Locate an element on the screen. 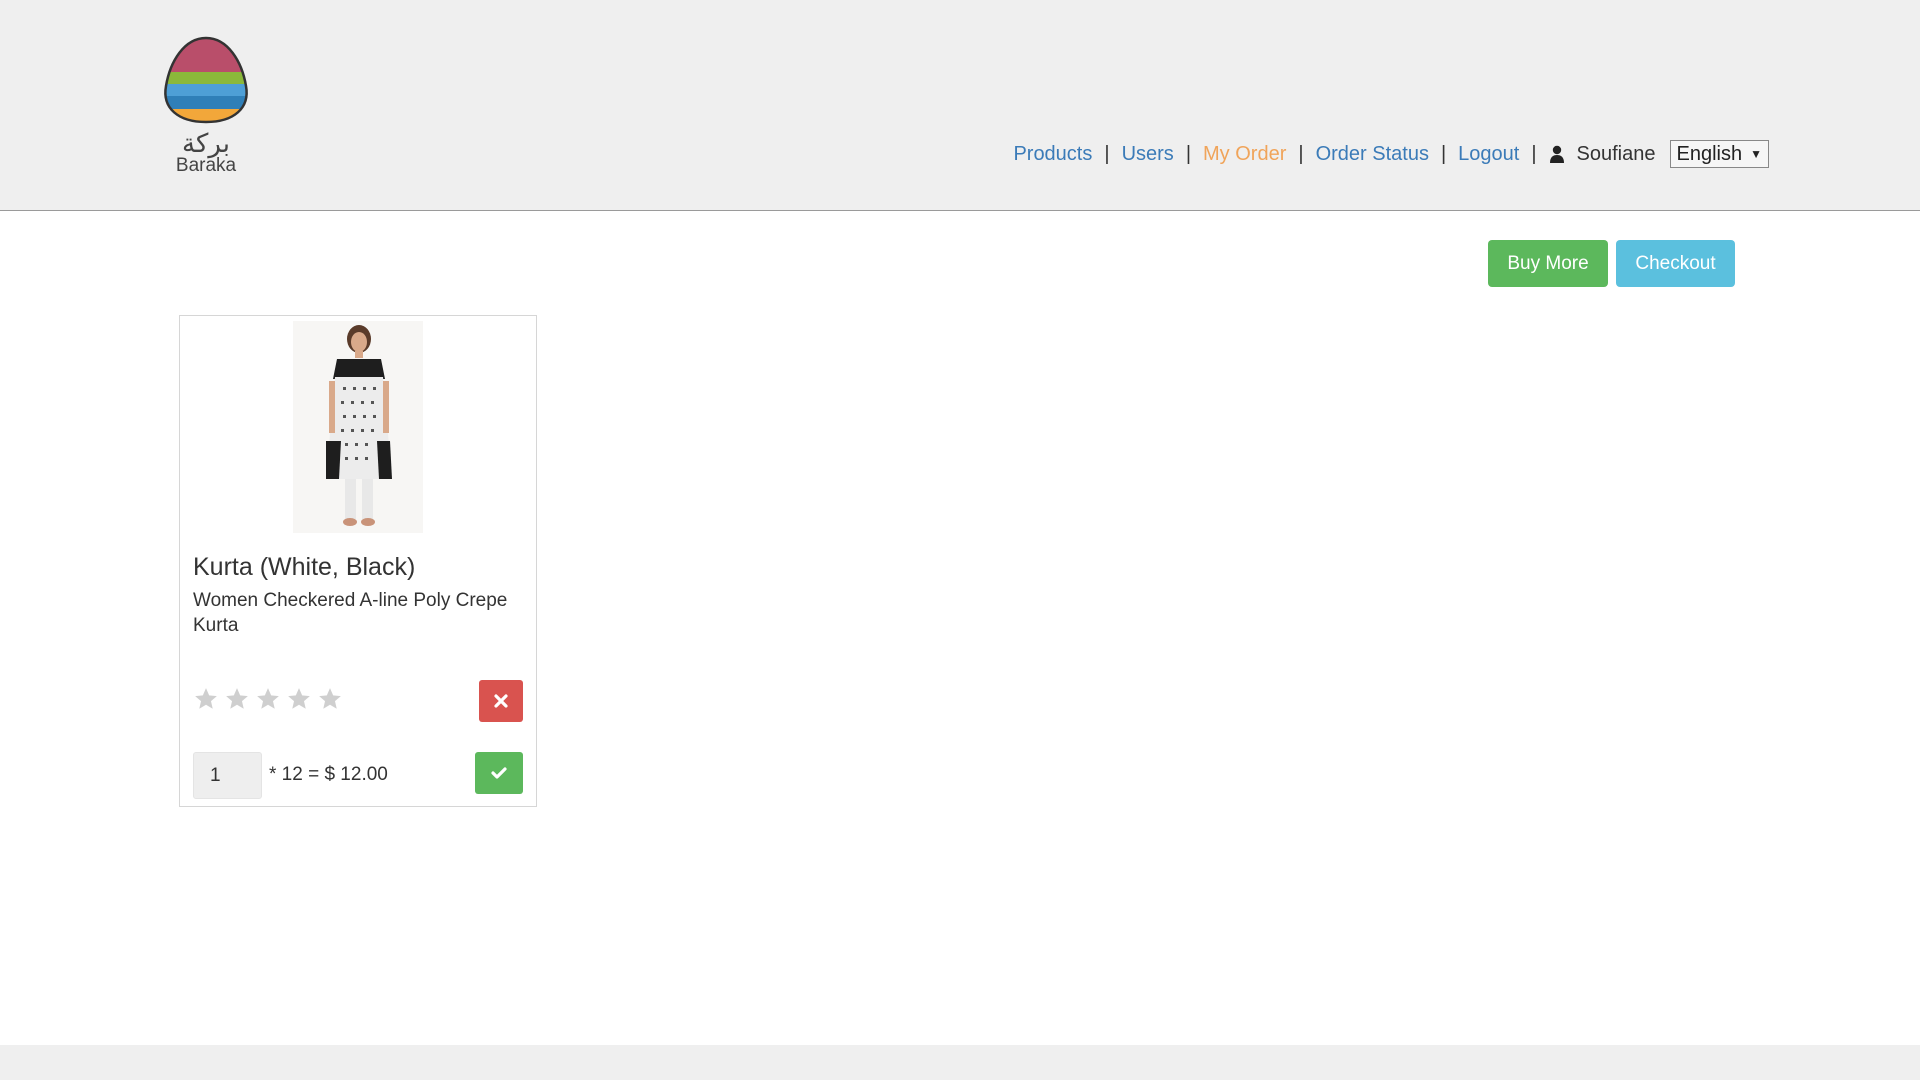 This screenshot has width=1920, height=1080. nav-users-link: Users is located at coordinates (1148, 154).